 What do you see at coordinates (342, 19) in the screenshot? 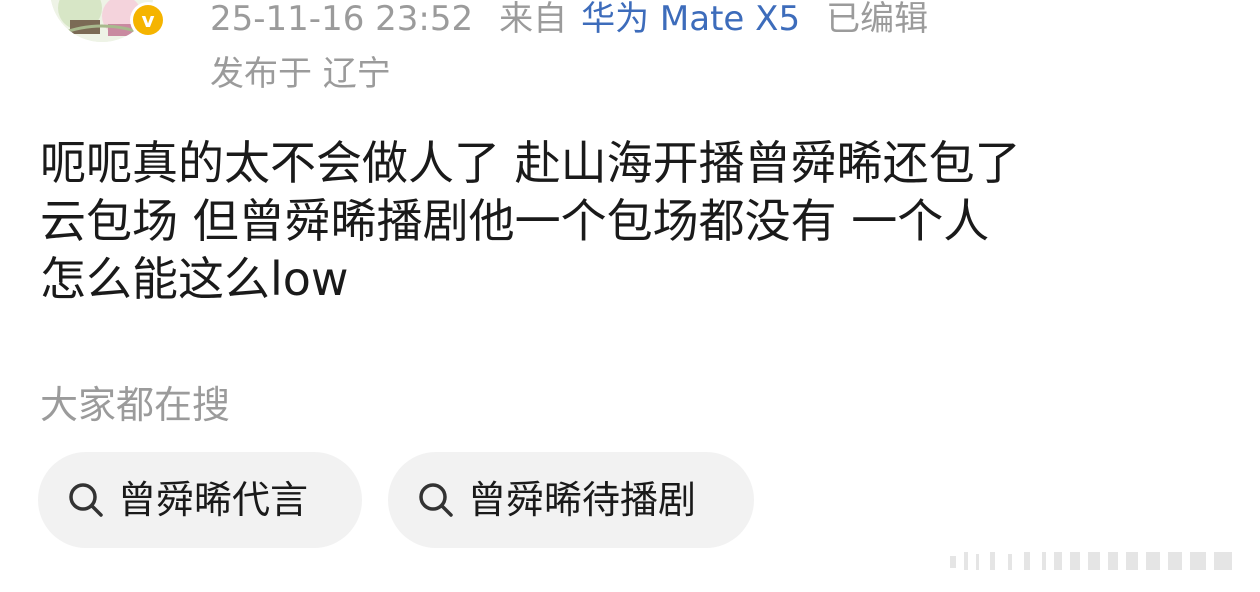
I see `post-timestamp: 25-11-16 23:52` at bounding box center [342, 19].